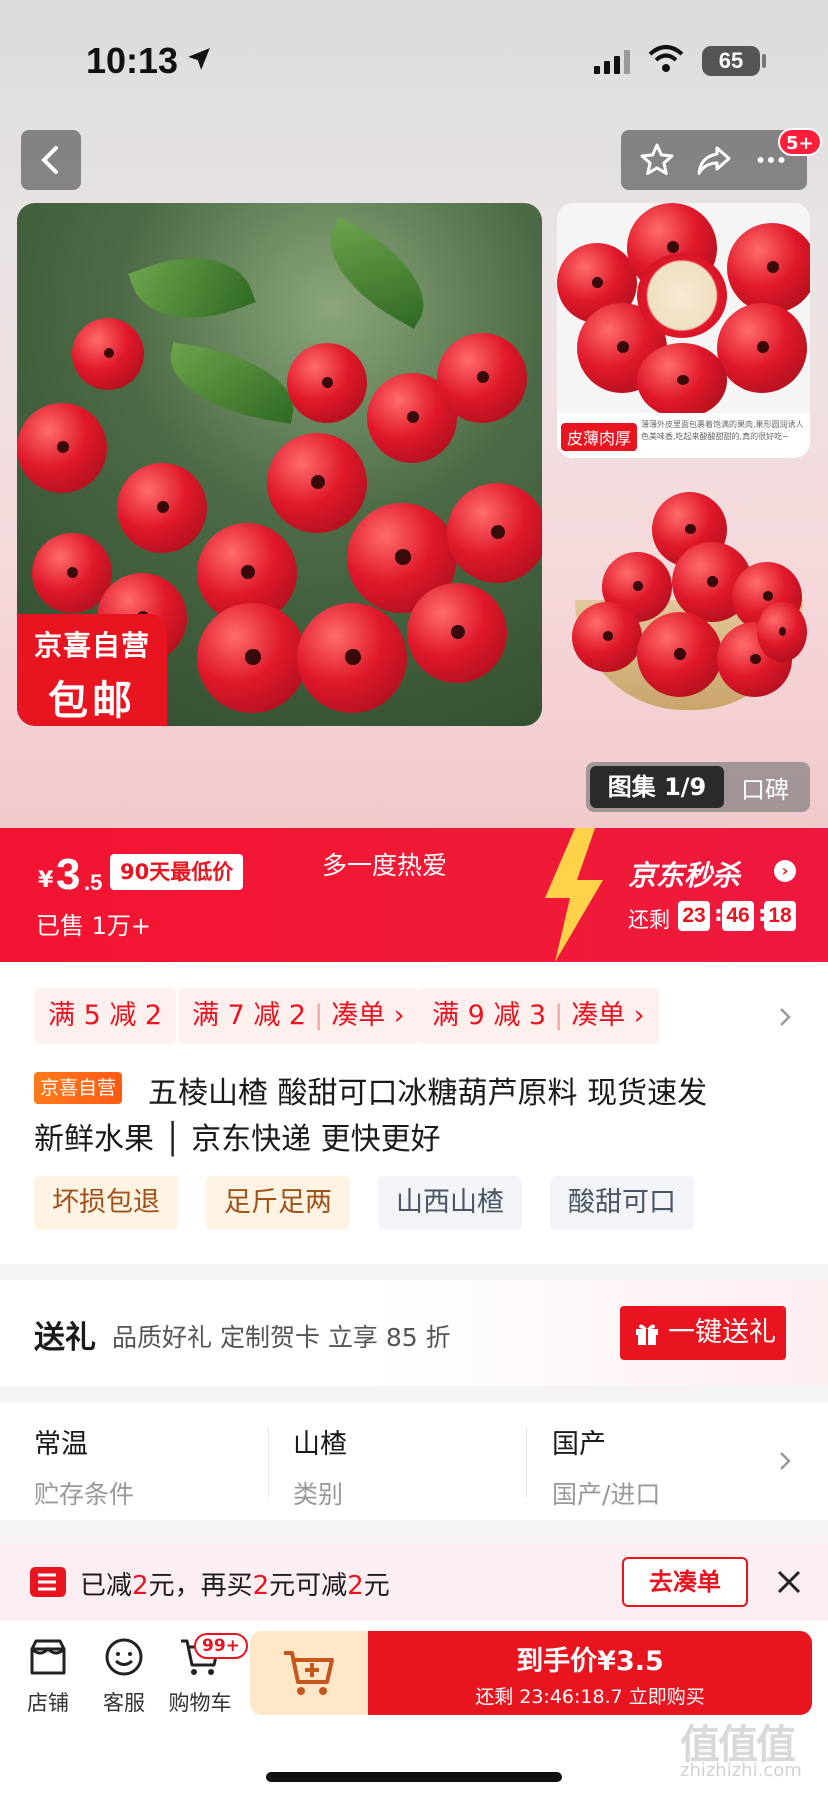 This screenshot has width=828, height=1796. What do you see at coordinates (590, 1661) in the screenshot?
I see `final-price-label: 到手价¥3.5` at bounding box center [590, 1661].